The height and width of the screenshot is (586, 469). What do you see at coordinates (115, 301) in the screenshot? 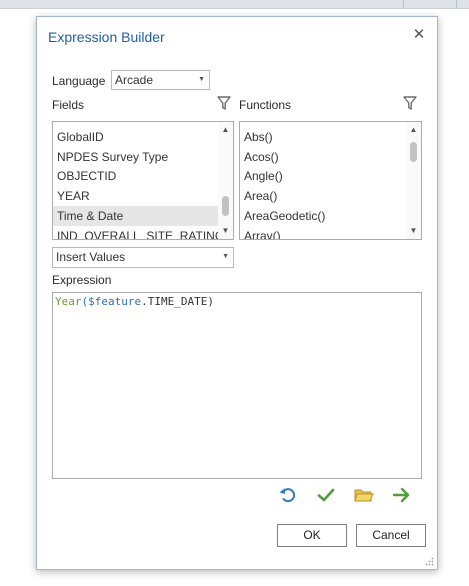
I see `code-variable-token: $feature` at bounding box center [115, 301].